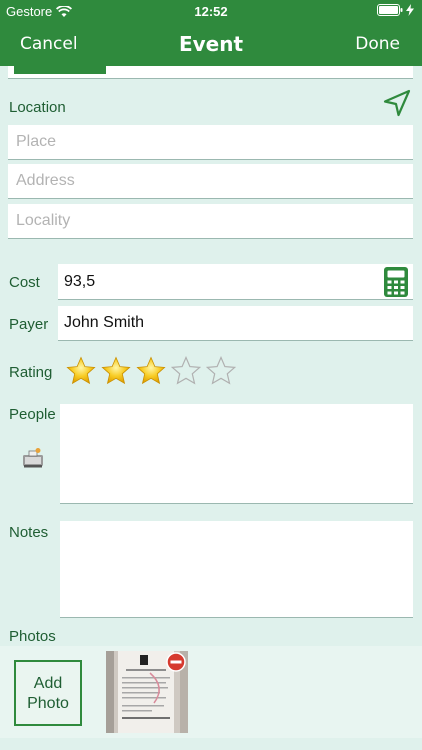 This screenshot has height=750, width=422. Describe the element at coordinates (32, 636) in the screenshot. I see `photos-label: Photos` at that location.